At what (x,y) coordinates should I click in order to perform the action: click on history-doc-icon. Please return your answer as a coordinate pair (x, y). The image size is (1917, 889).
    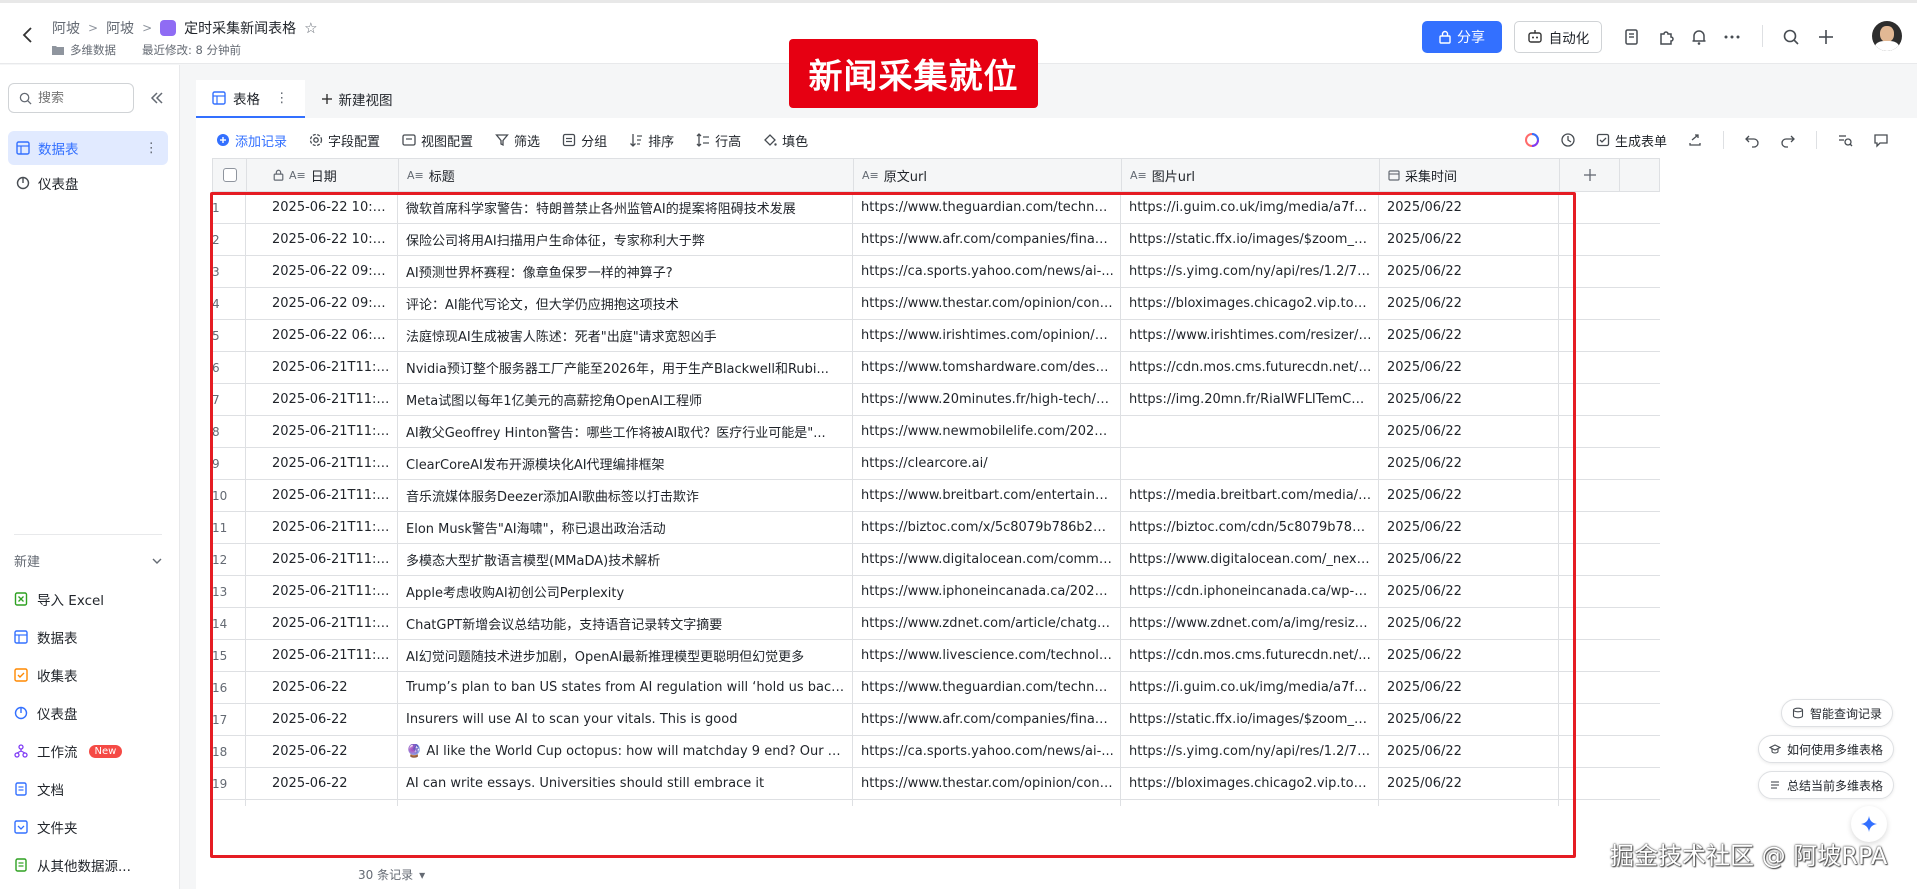
    Looking at the image, I should click on (1632, 37).